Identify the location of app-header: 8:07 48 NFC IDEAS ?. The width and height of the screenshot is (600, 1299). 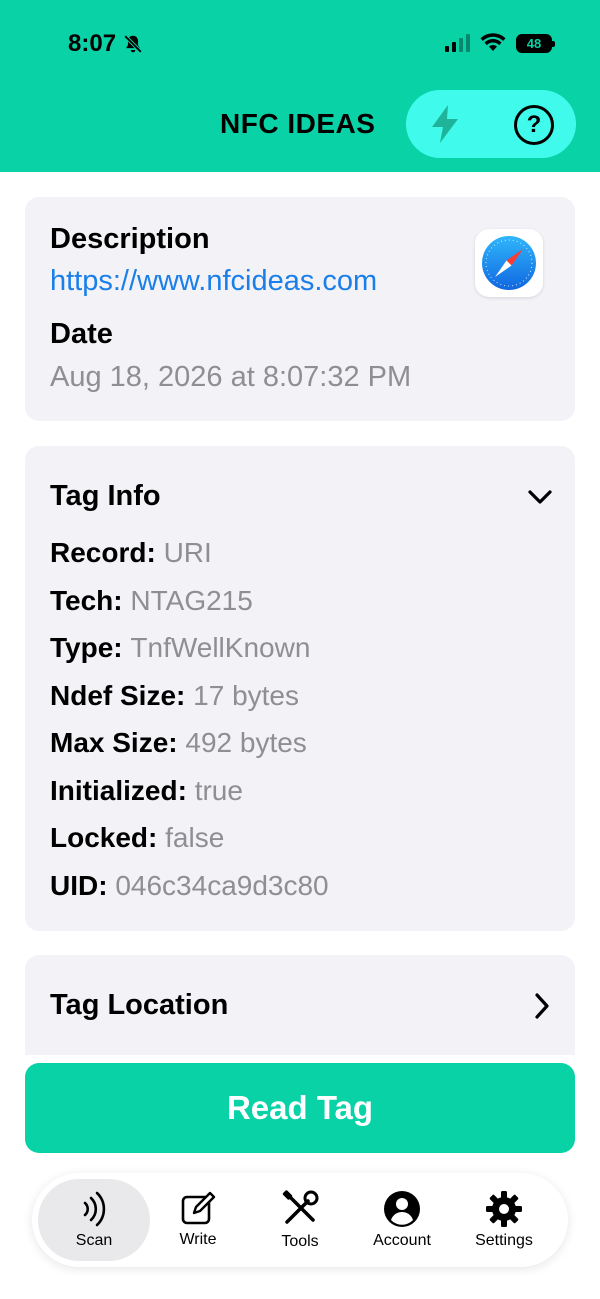
(300, 86).